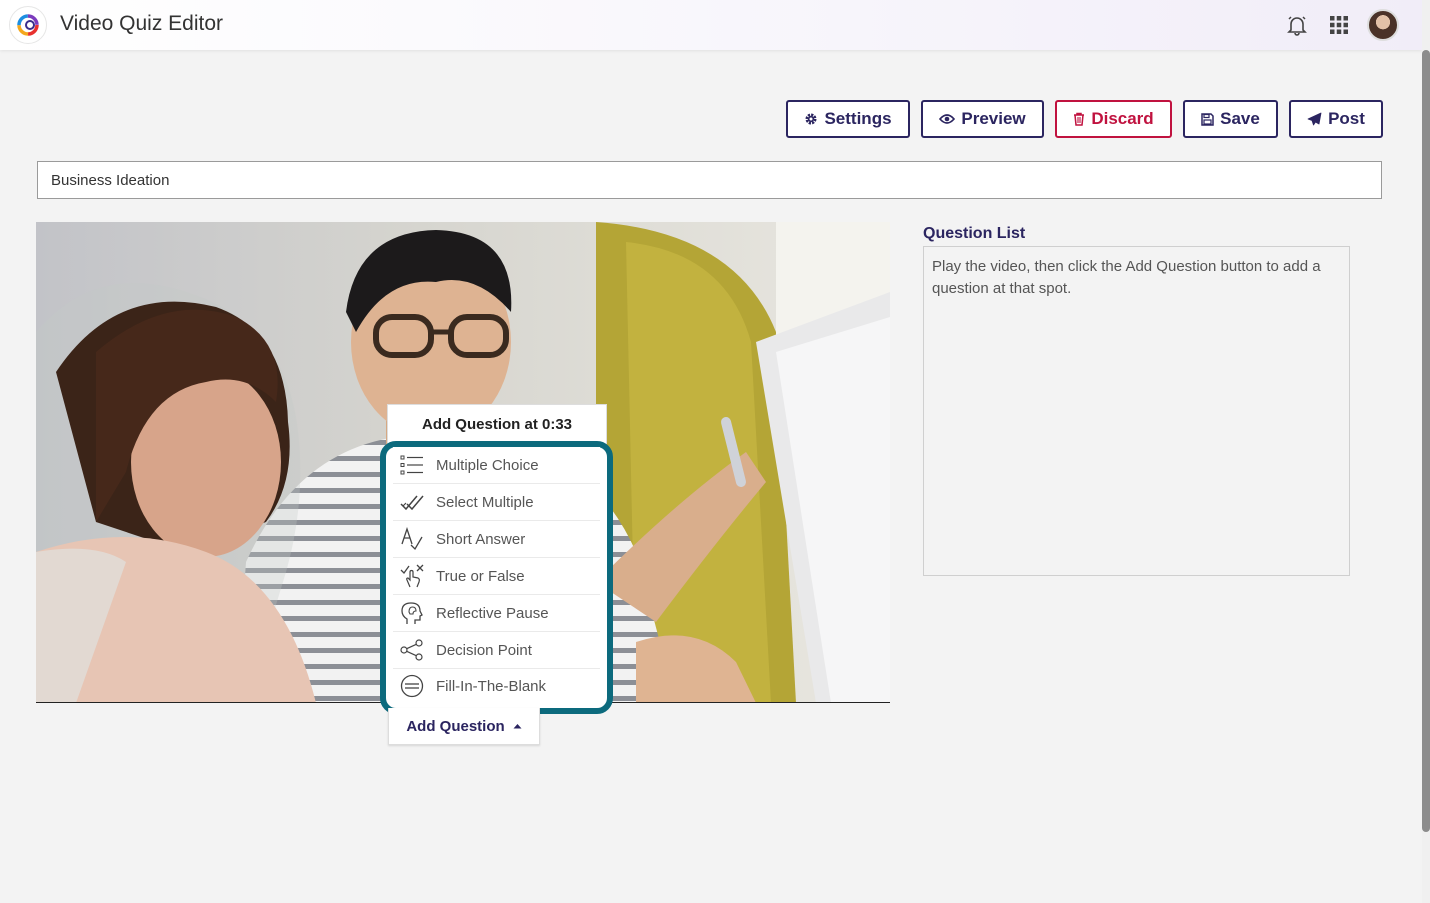  What do you see at coordinates (411, 465) in the screenshot?
I see `list-icon` at bounding box center [411, 465].